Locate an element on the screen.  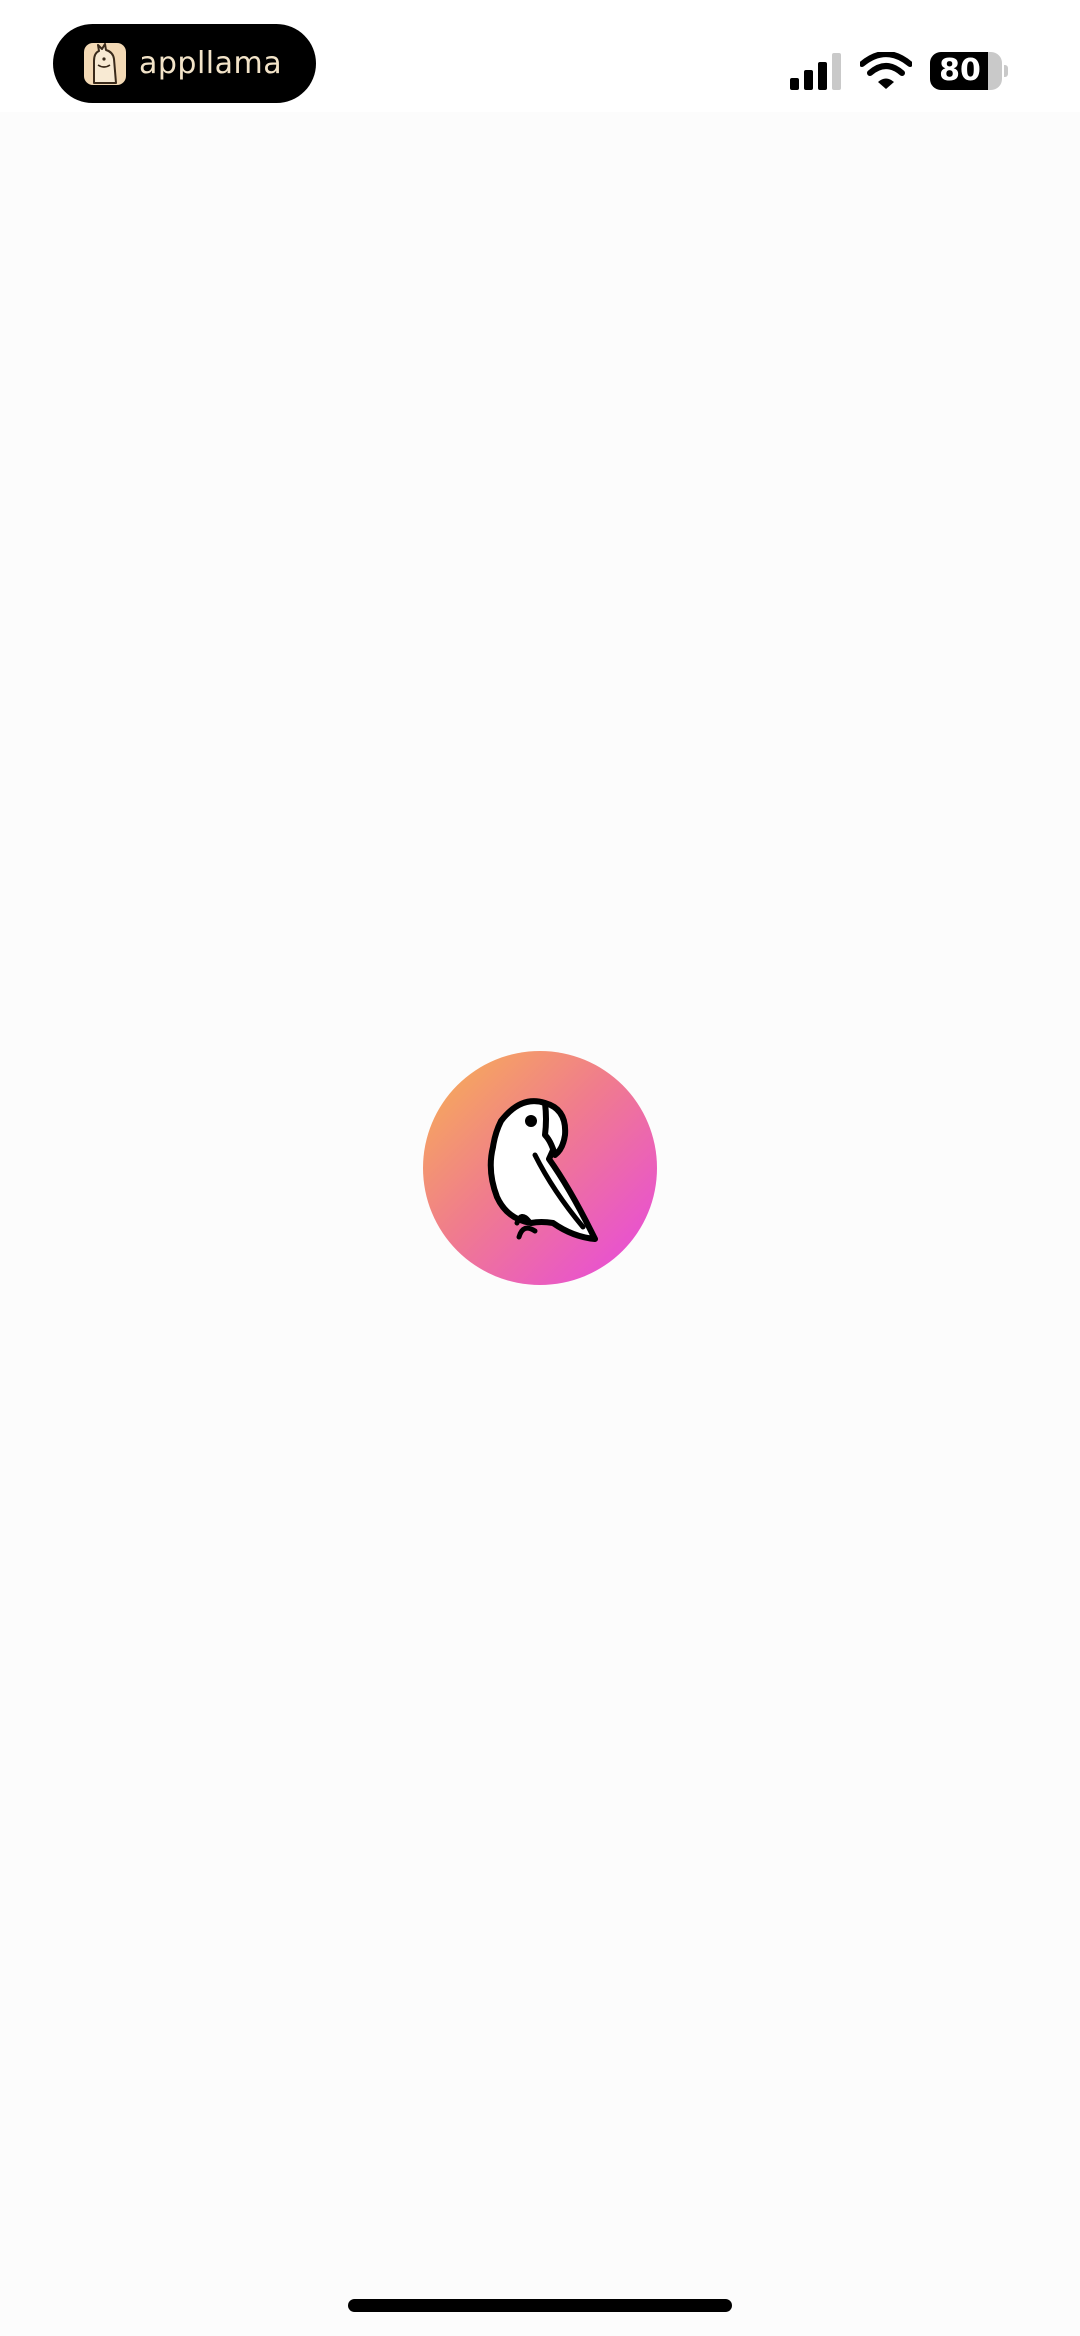
cellular-signal-icon is located at coordinates (817, 71).